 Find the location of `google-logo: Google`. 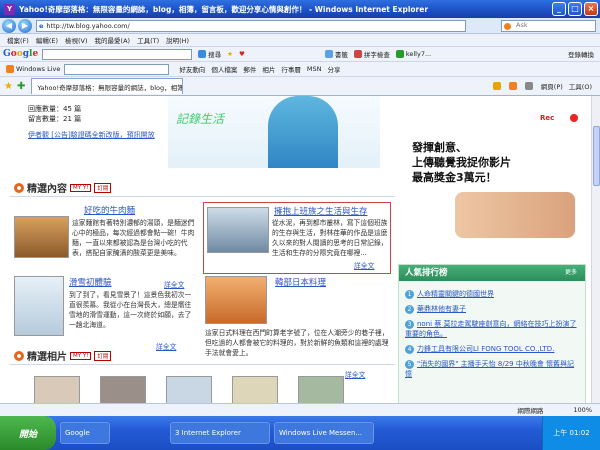

google-logo: Google is located at coordinates (21, 54).